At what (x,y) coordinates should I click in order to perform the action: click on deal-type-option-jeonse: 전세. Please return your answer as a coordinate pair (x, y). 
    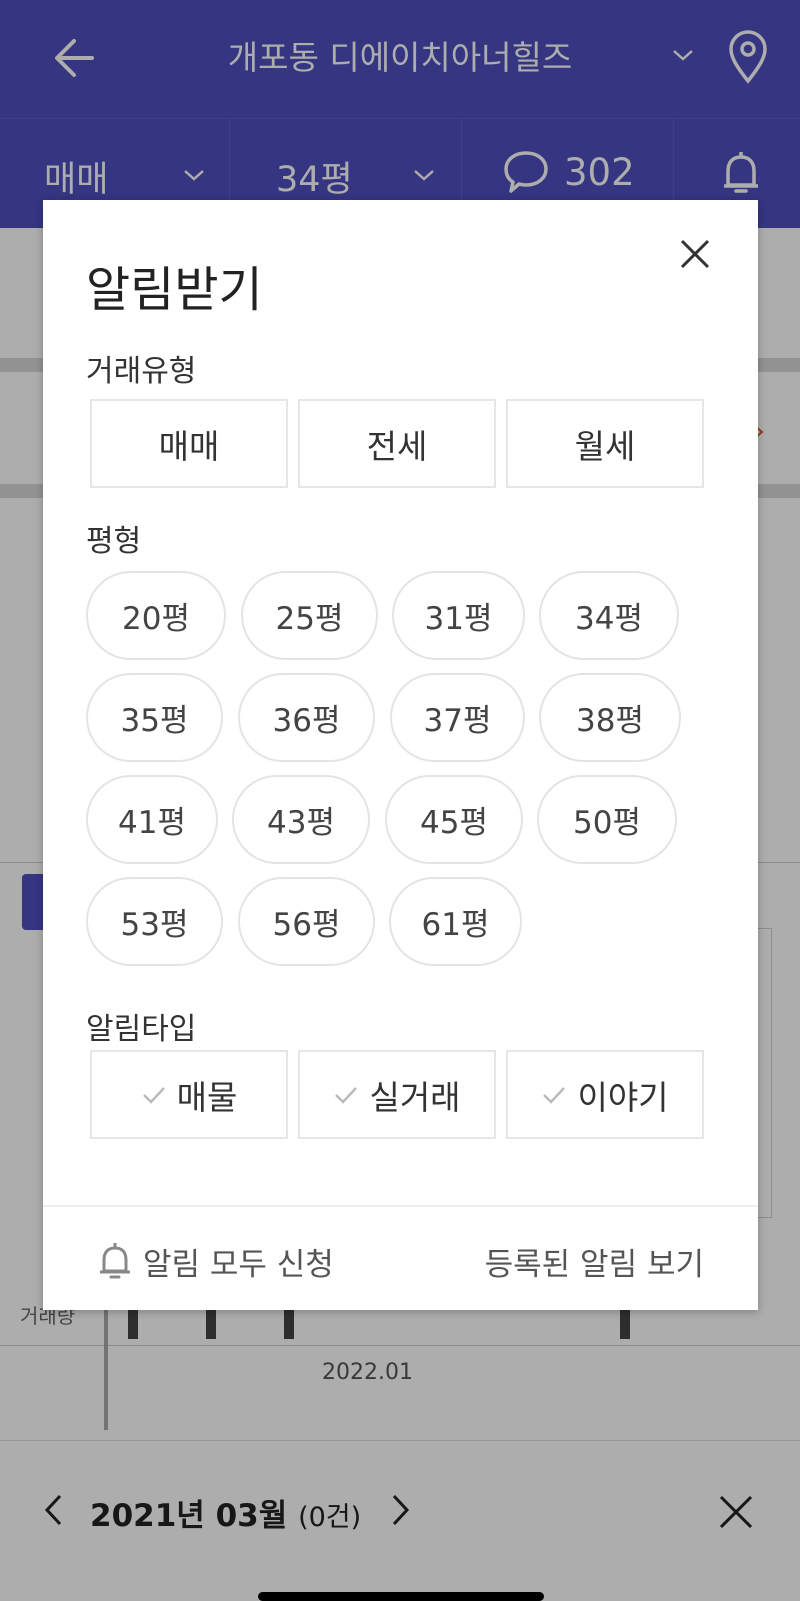
    Looking at the image, I should click on (397, 443).